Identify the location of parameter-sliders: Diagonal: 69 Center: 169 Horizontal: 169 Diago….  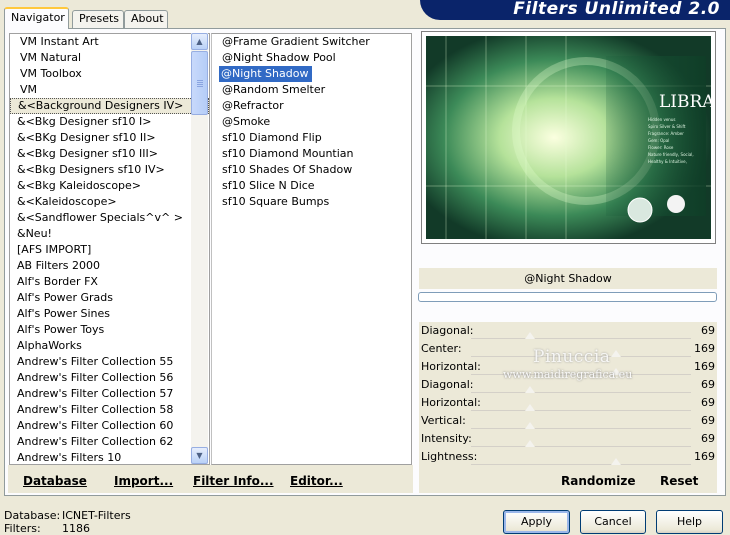
(568, 394).